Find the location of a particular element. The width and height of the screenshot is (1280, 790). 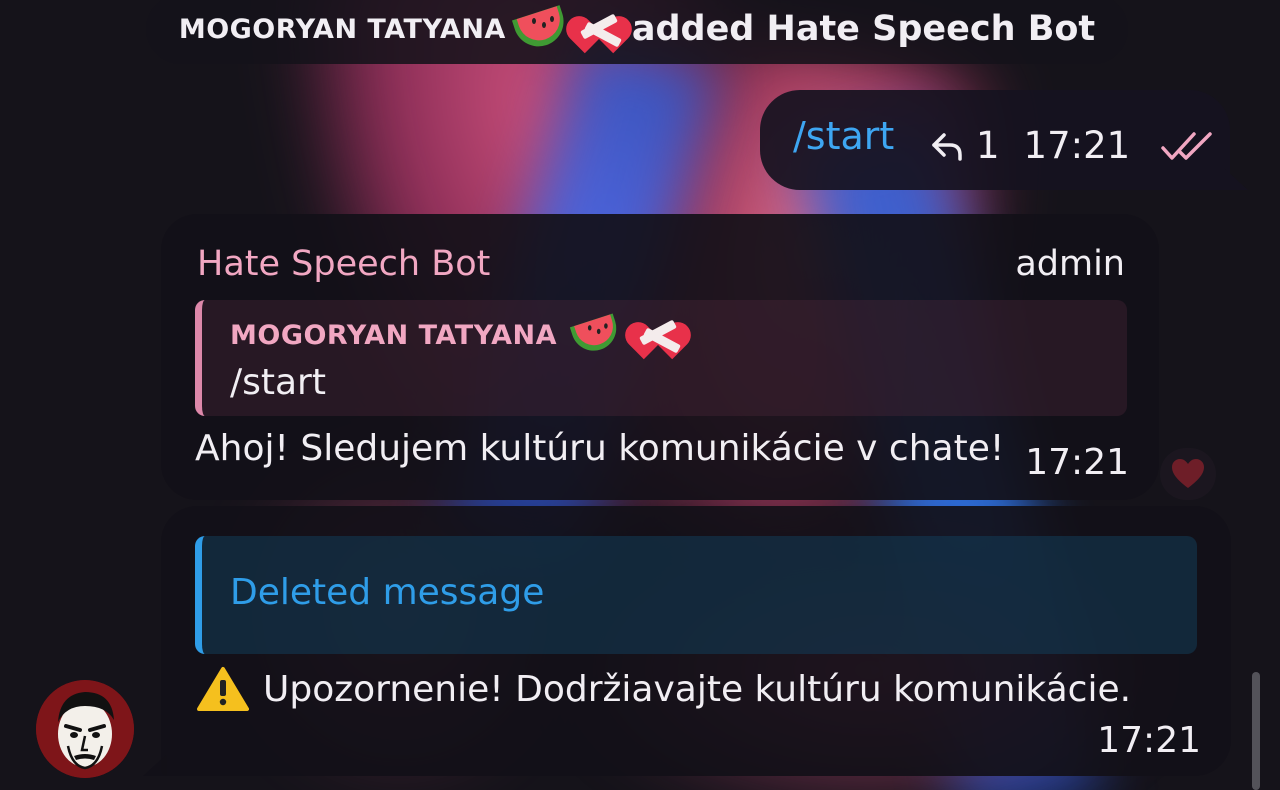

reaction-badge is located at coordinates (1188, 474).